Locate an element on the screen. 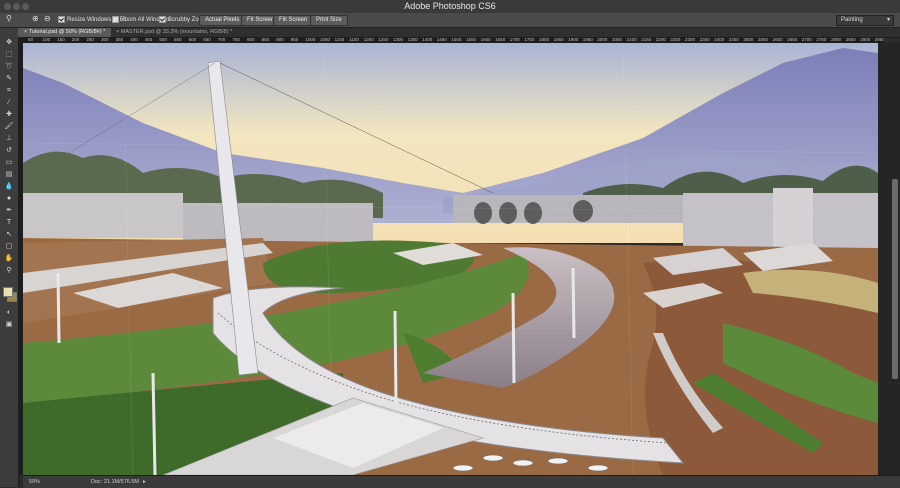  ruler-label: 1200 is located at coordinates (368, 39).